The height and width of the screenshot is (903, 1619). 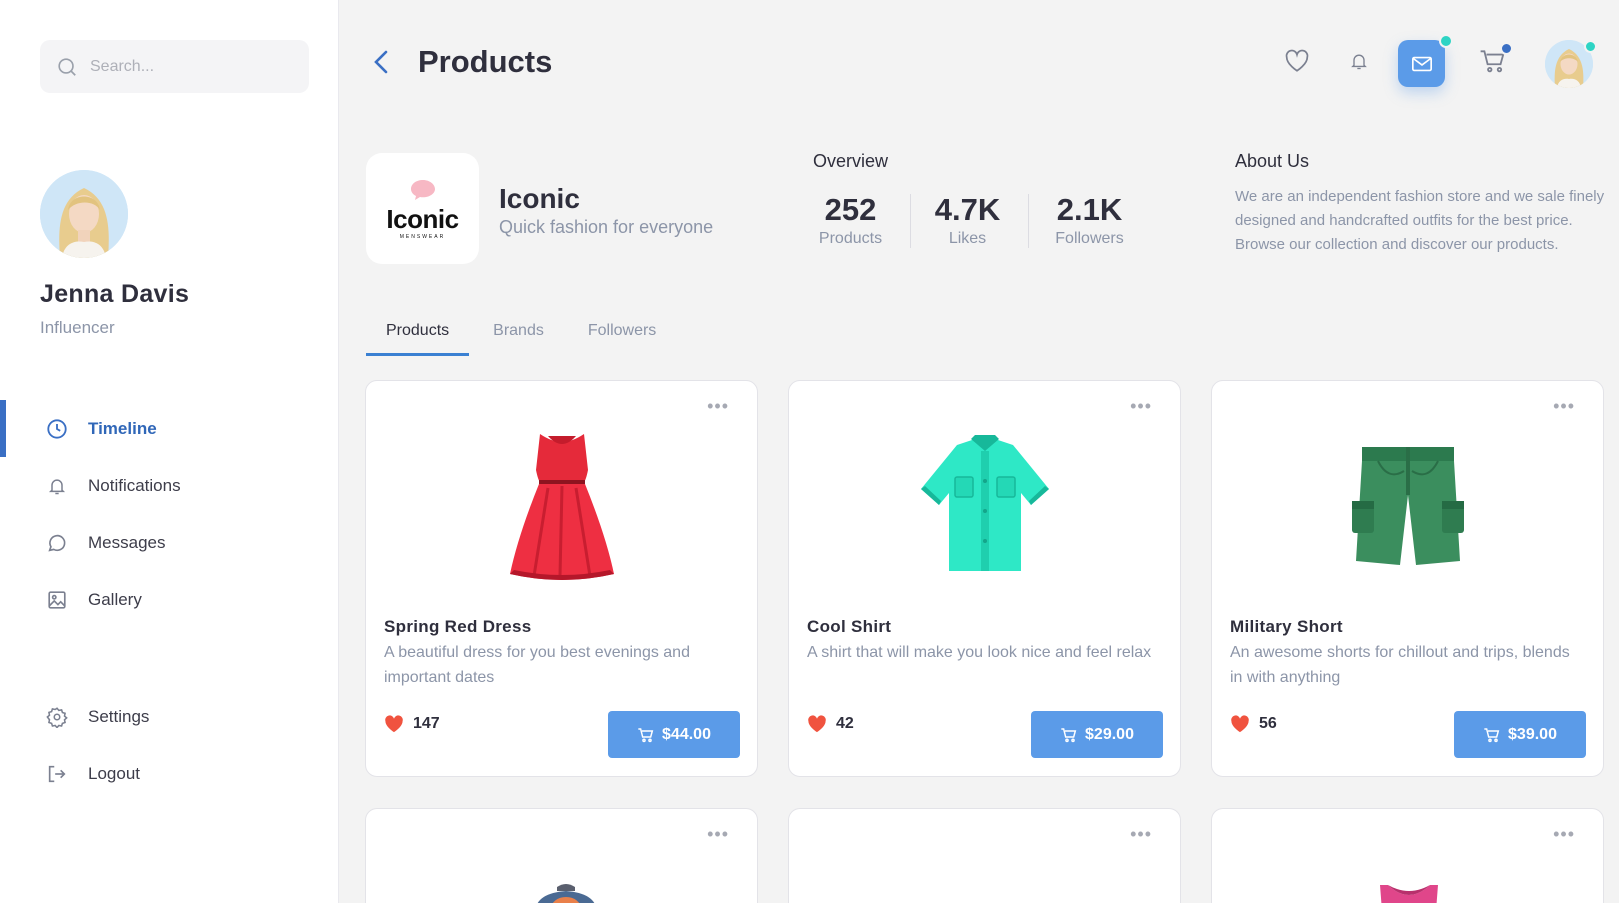 I want to click on profile-role: Influencer, so click(x=77, y=327).